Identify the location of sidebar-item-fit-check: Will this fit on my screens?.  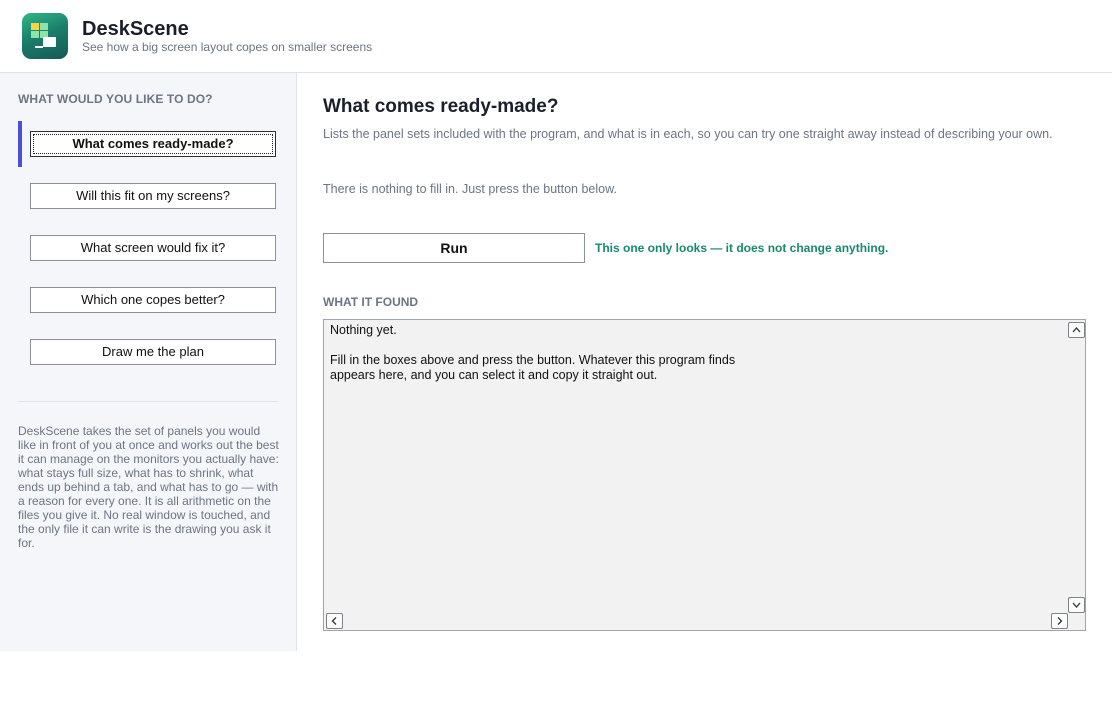
(153, 196).